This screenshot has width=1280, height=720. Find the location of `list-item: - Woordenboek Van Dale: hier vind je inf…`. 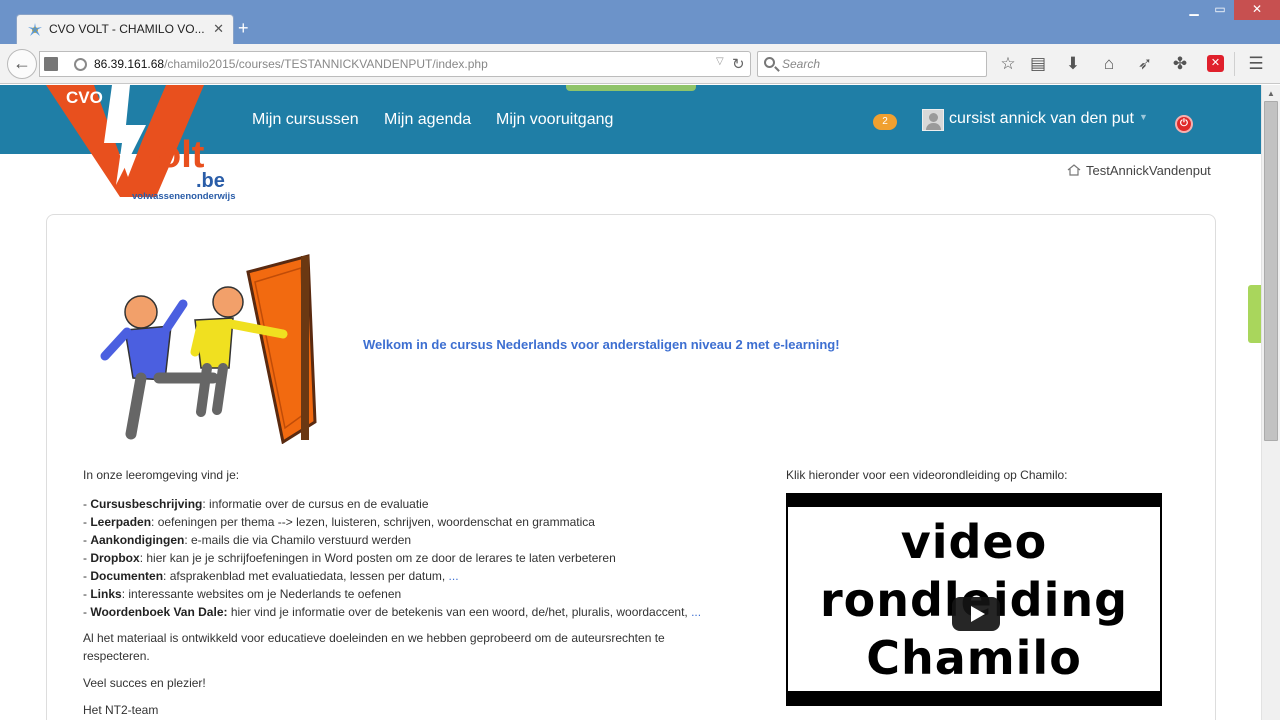

list-item: - Woordenboek Van Dale: hier vind je inf… is located at coordinates (392, 612).